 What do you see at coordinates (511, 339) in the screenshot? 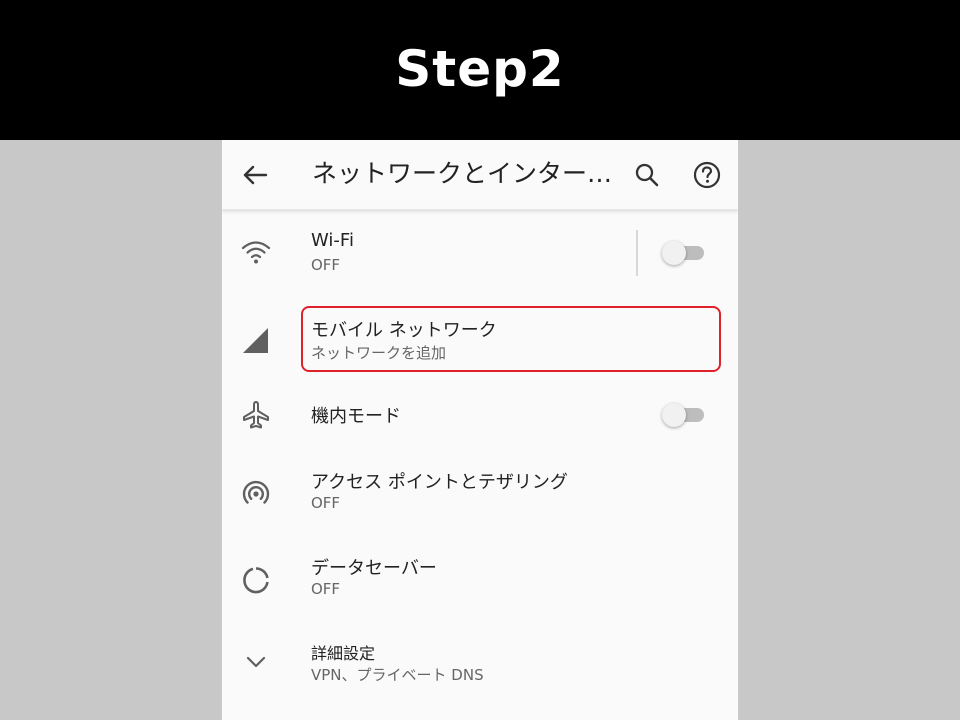
I see `highlight-box` at bounding box center [511, 339].